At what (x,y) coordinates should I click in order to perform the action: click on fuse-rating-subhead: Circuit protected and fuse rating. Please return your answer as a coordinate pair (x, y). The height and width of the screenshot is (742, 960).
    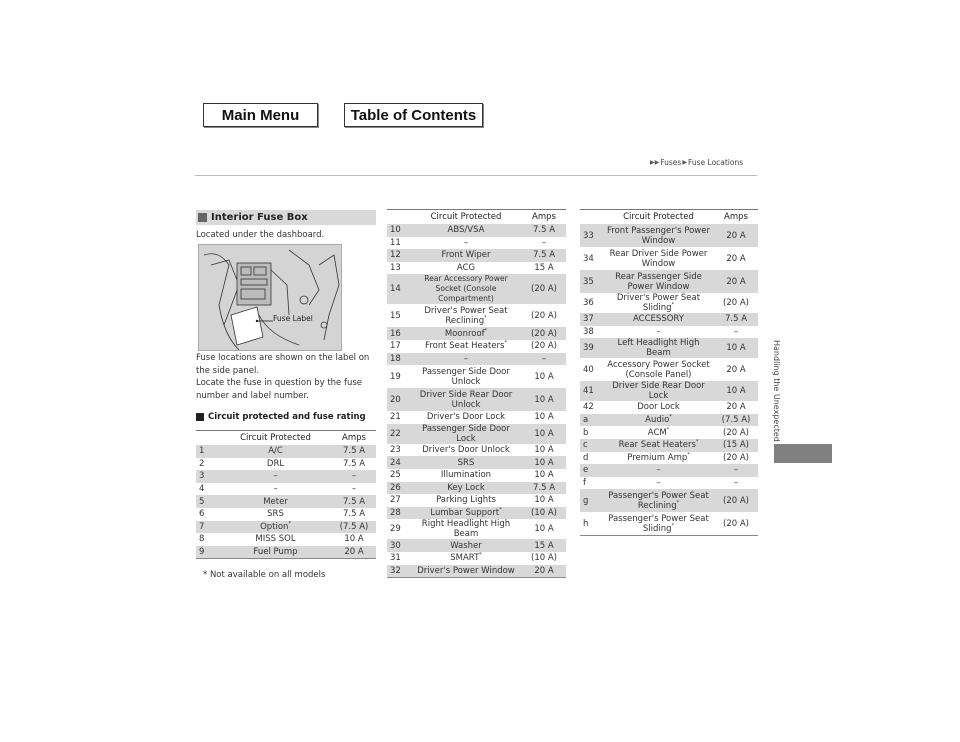
    Looking at the image, I should click on (281, 417).